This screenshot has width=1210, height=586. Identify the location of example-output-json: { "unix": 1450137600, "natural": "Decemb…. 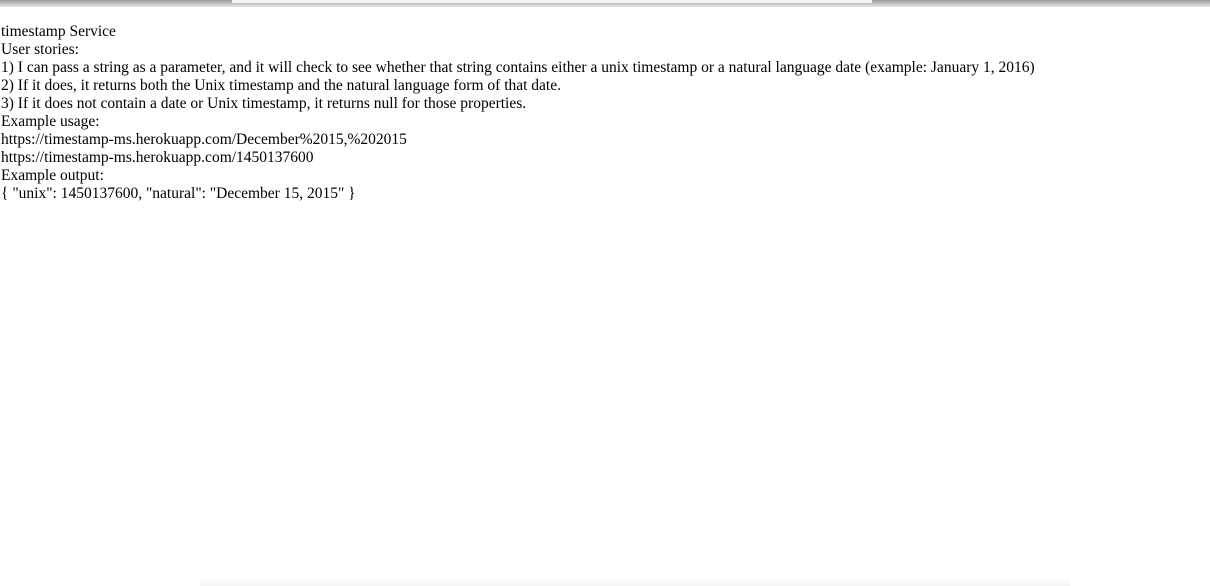
(178, 193).